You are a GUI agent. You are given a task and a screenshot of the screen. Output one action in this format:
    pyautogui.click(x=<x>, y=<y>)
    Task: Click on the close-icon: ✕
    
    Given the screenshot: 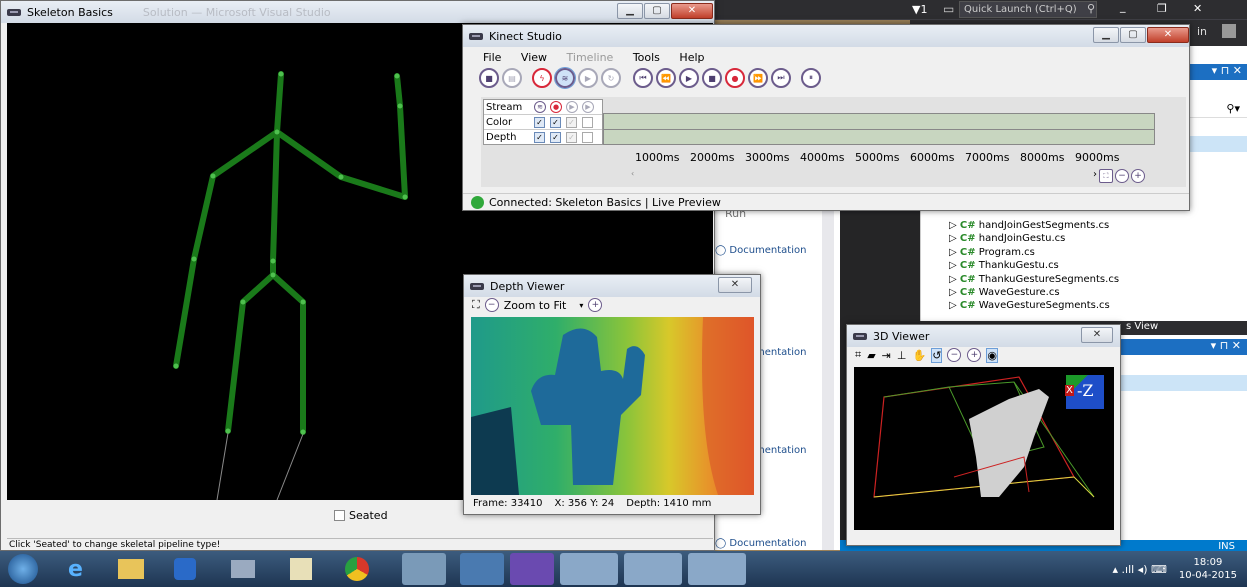 What is the action you would take?
    pyautogui.click(x=1197, y=8)
    